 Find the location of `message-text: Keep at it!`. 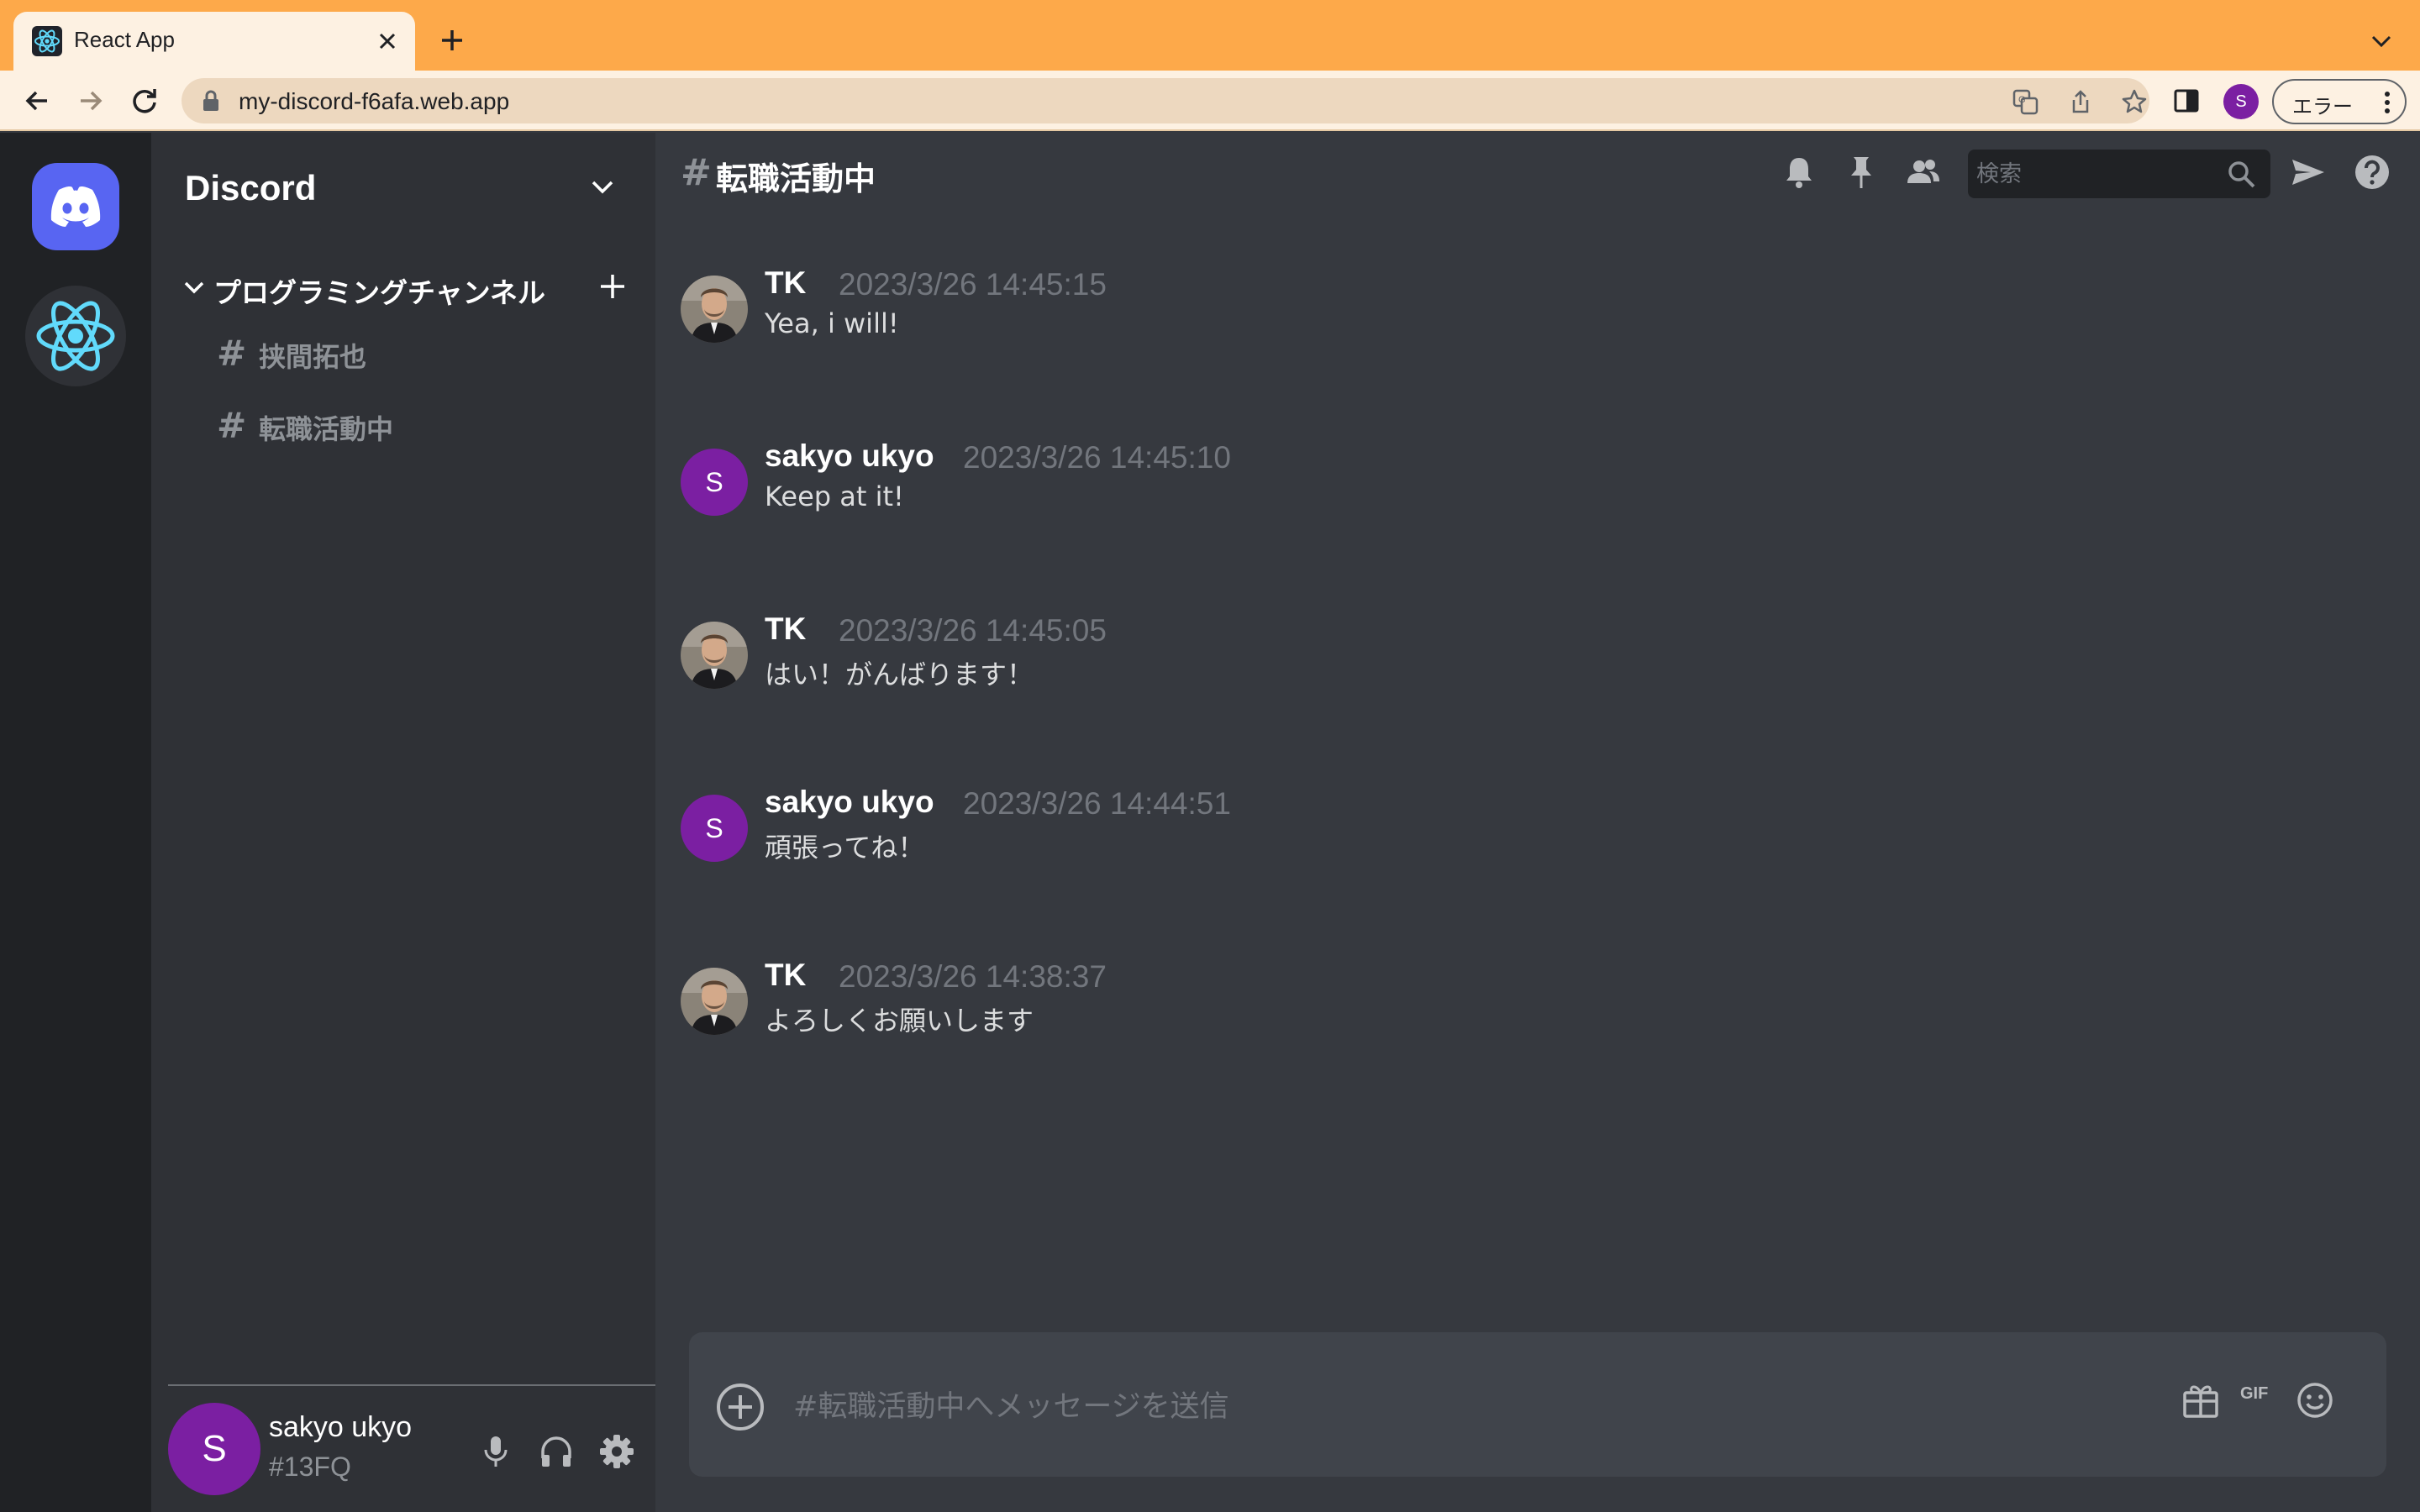

message-text: Keep at it! is located at coordinates (834, 496).